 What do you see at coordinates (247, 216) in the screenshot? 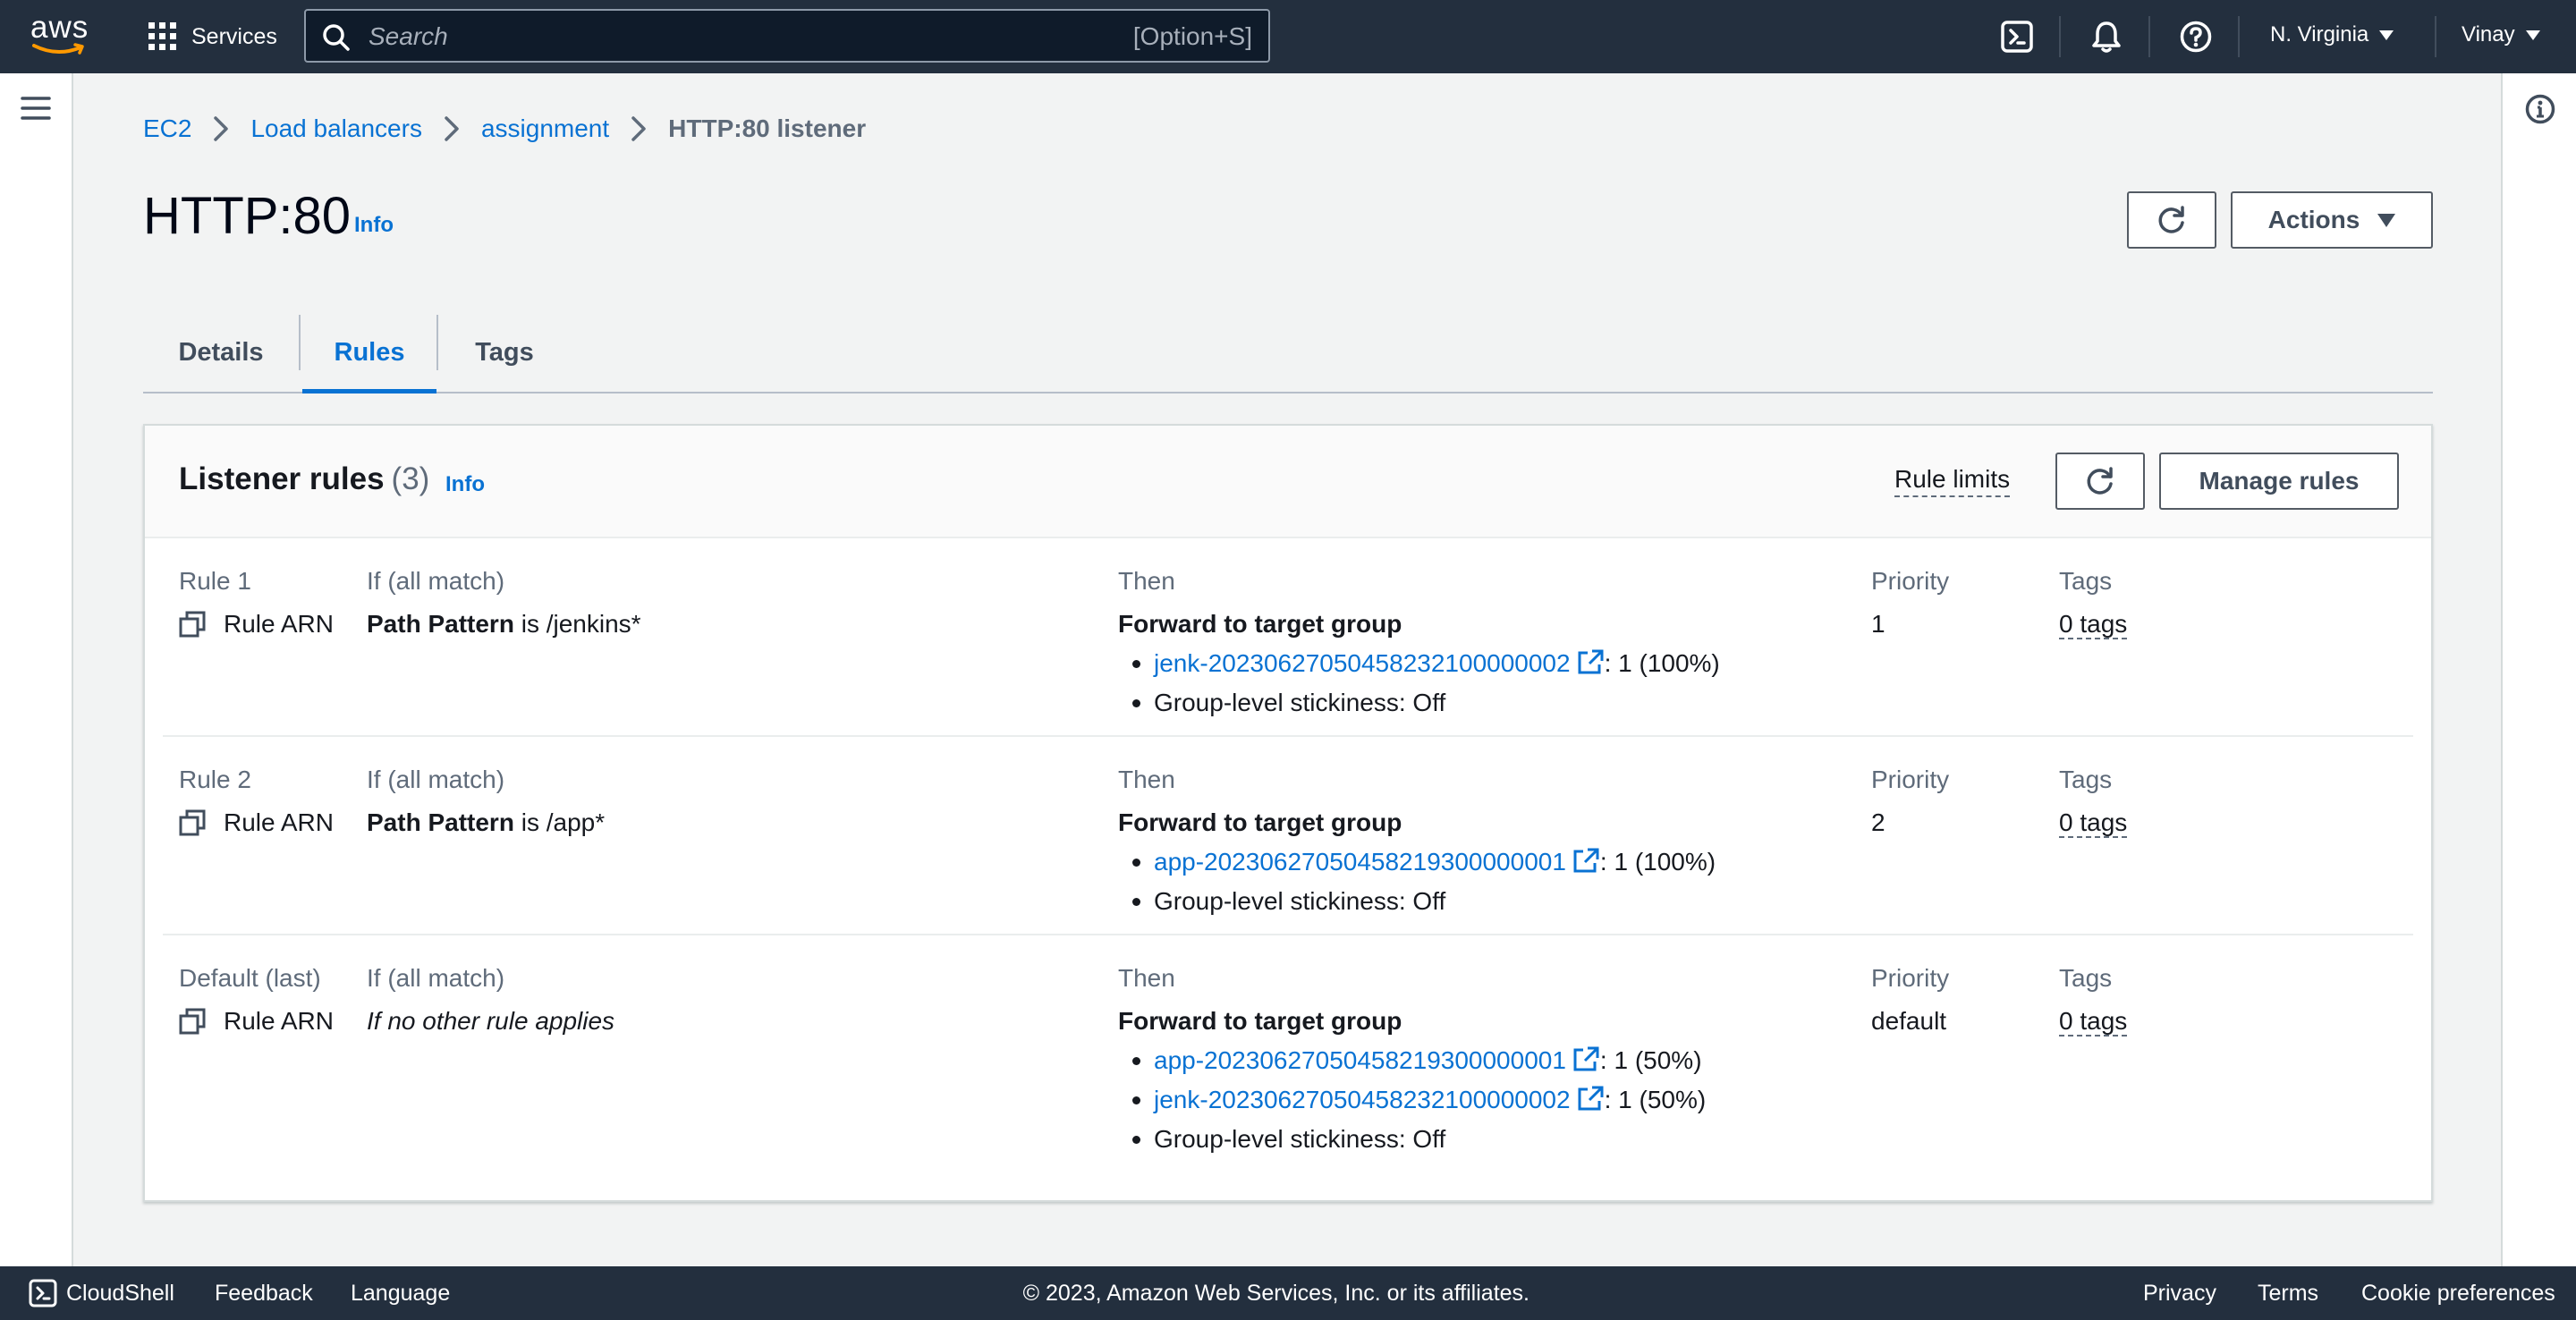
I see `page-title: HTTP:80` at bounding box center [247, 216].